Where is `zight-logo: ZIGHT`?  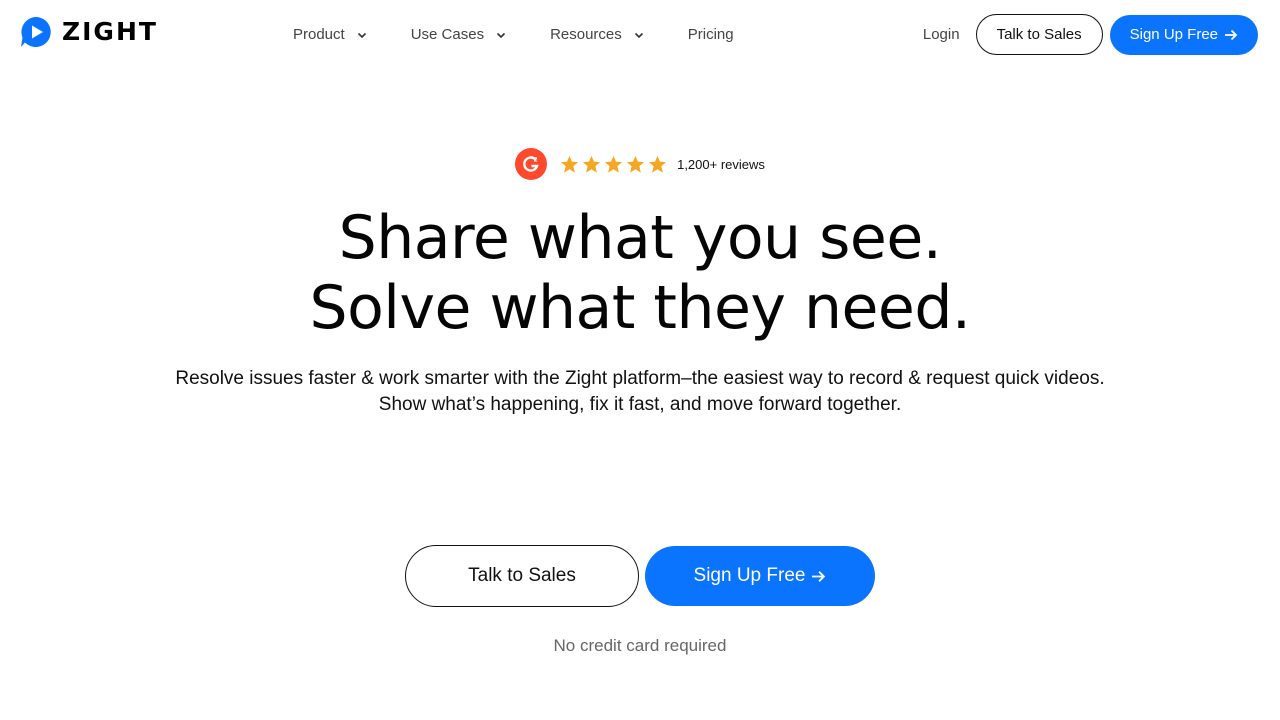
zight-logo: ZIGHT is located at coordinates (89, 32).